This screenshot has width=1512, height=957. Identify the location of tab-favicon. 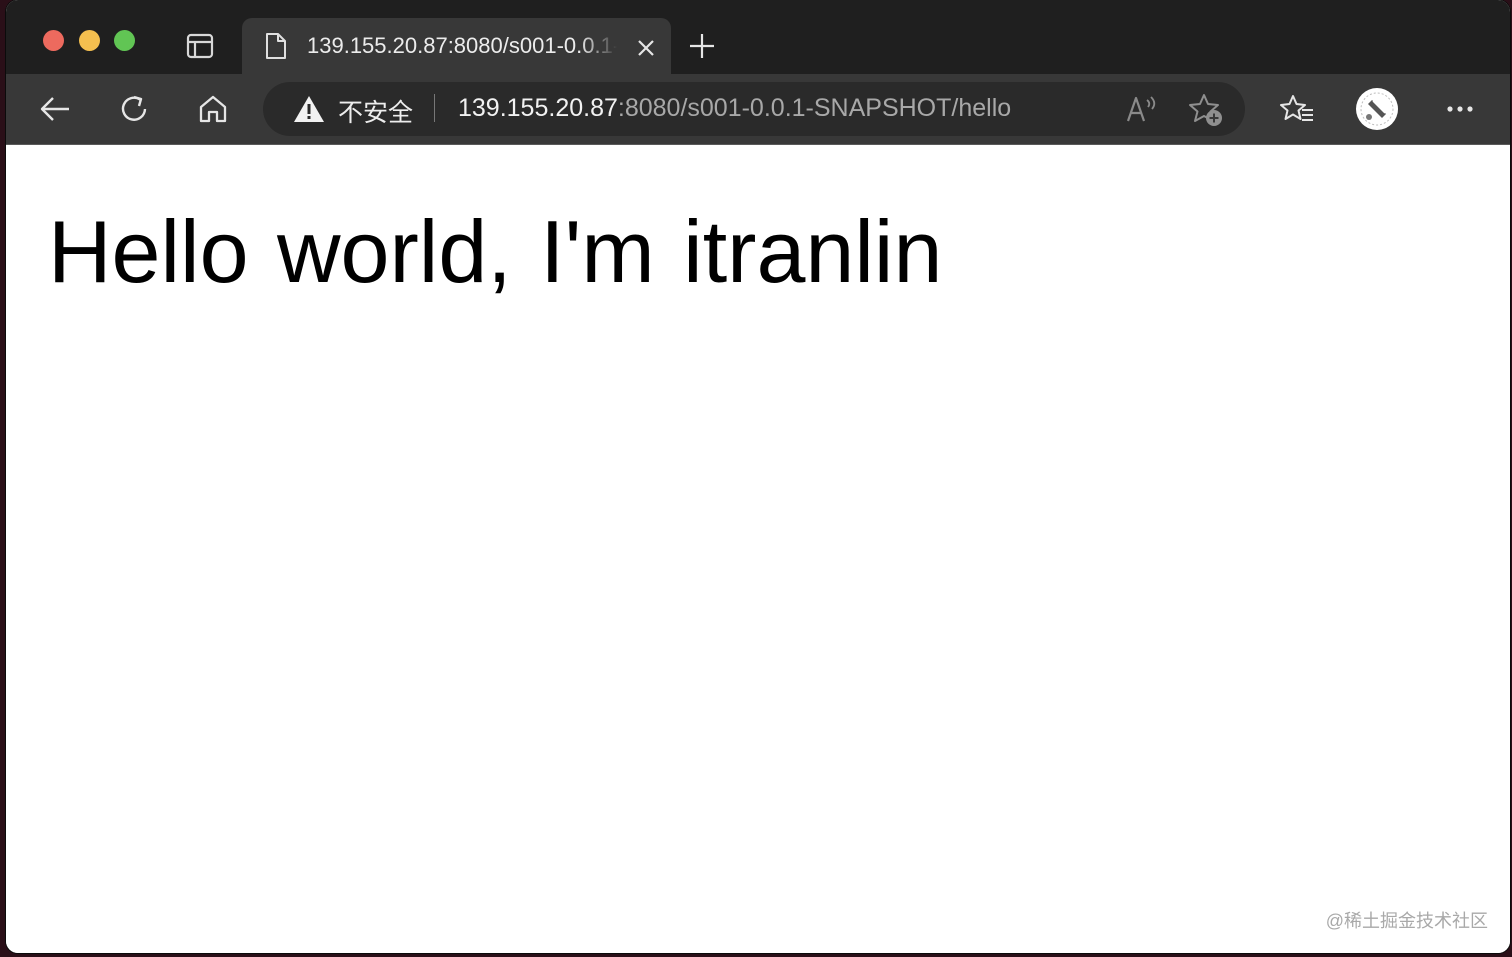
(276, 46).